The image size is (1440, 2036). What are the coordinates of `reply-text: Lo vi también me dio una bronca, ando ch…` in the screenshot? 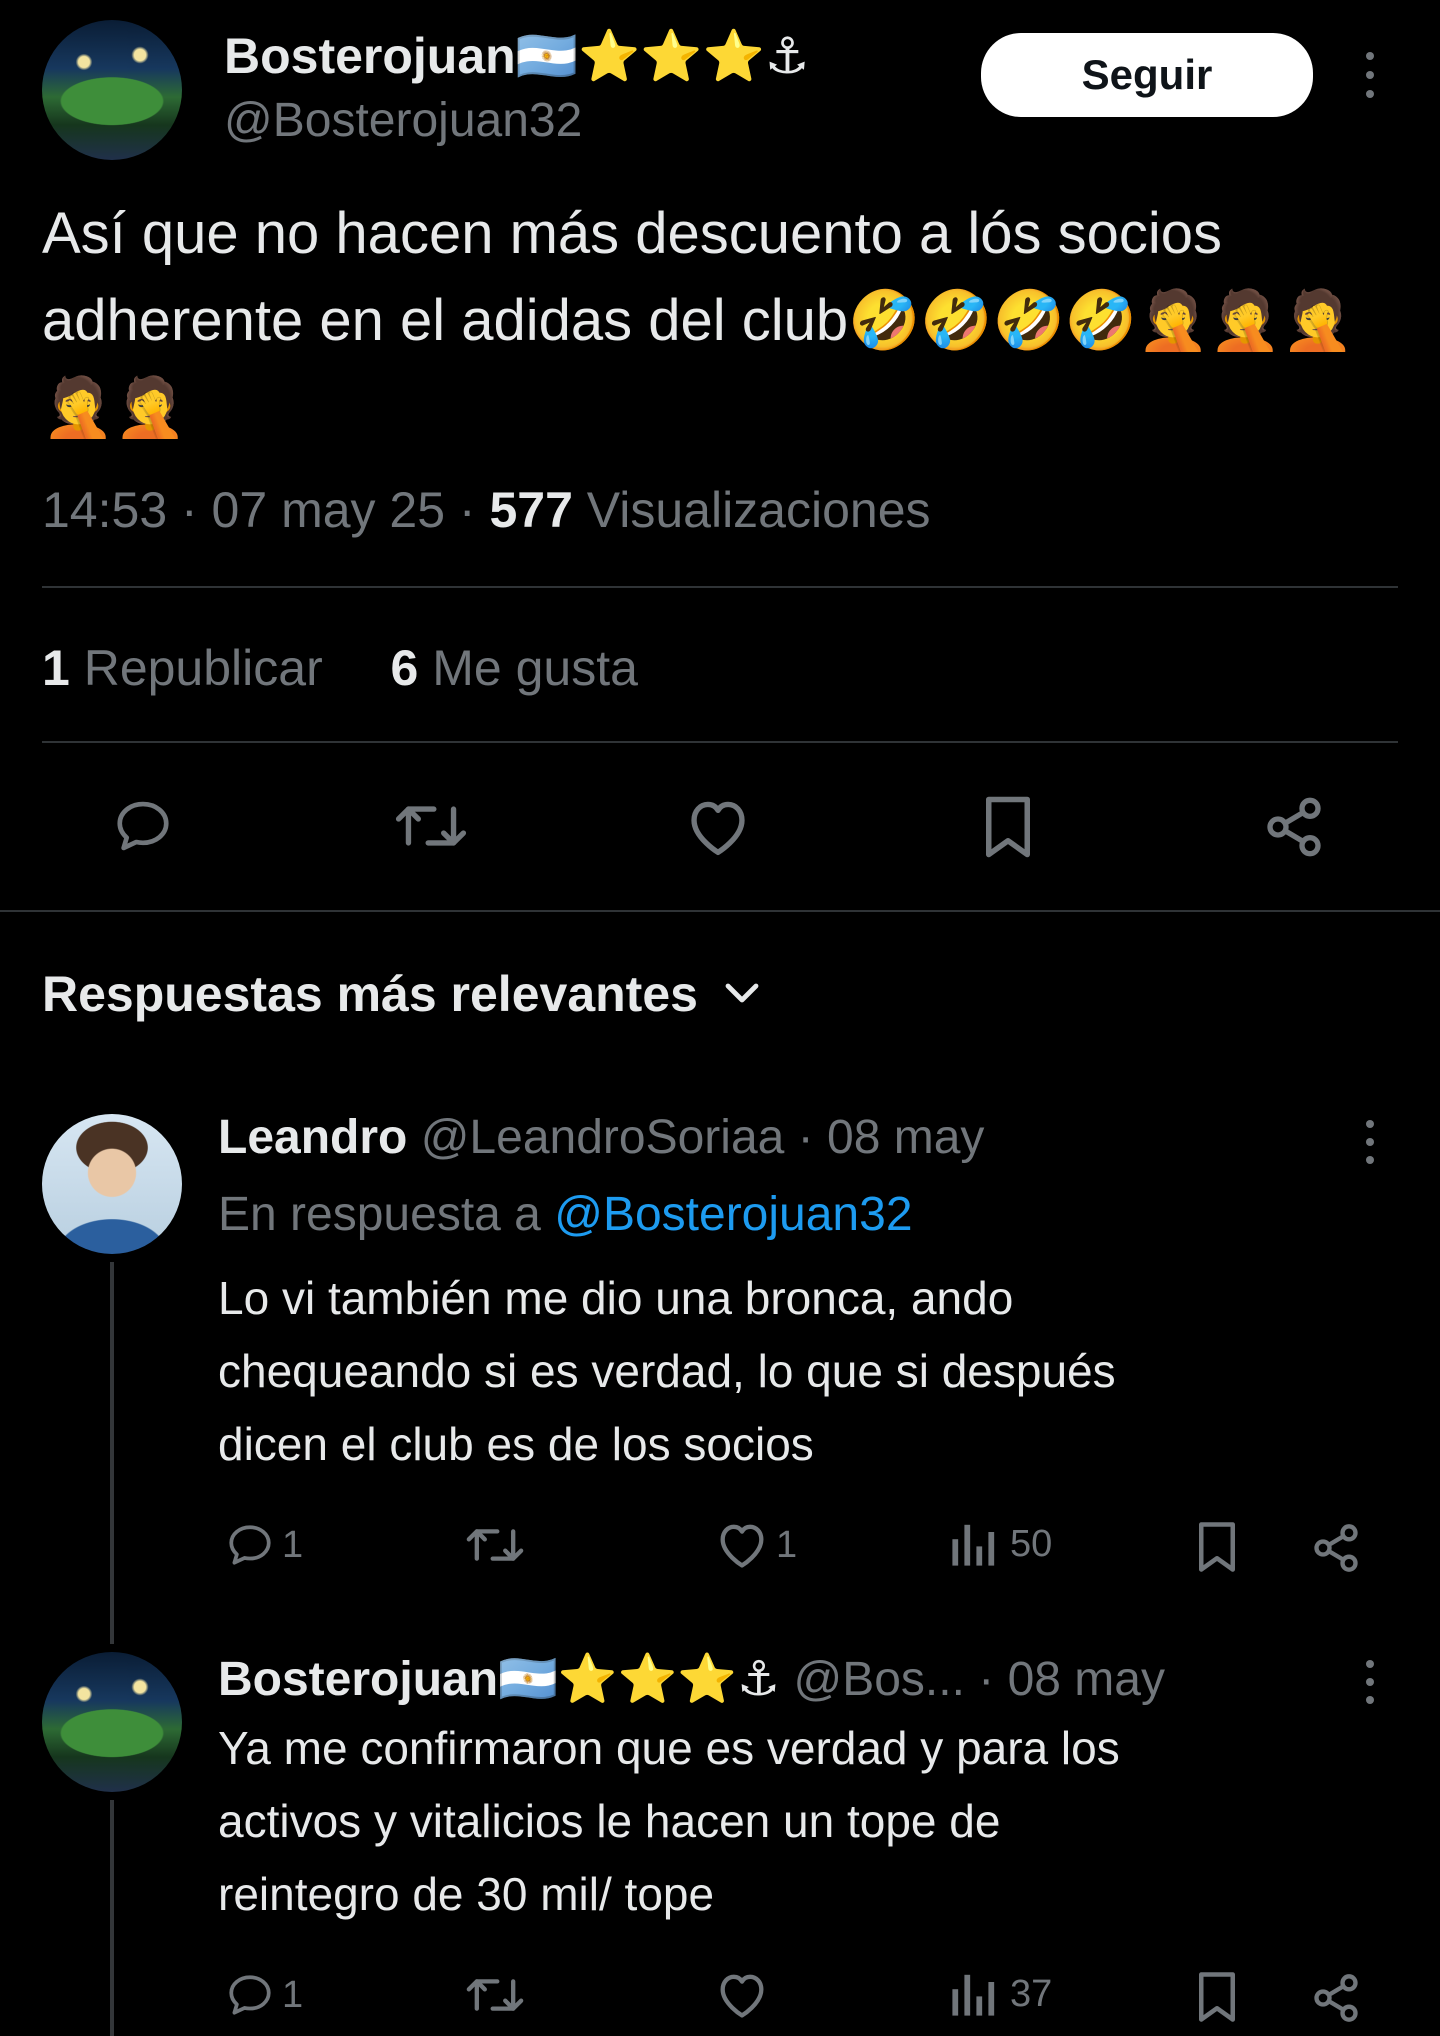 It's located at (667, 1371).